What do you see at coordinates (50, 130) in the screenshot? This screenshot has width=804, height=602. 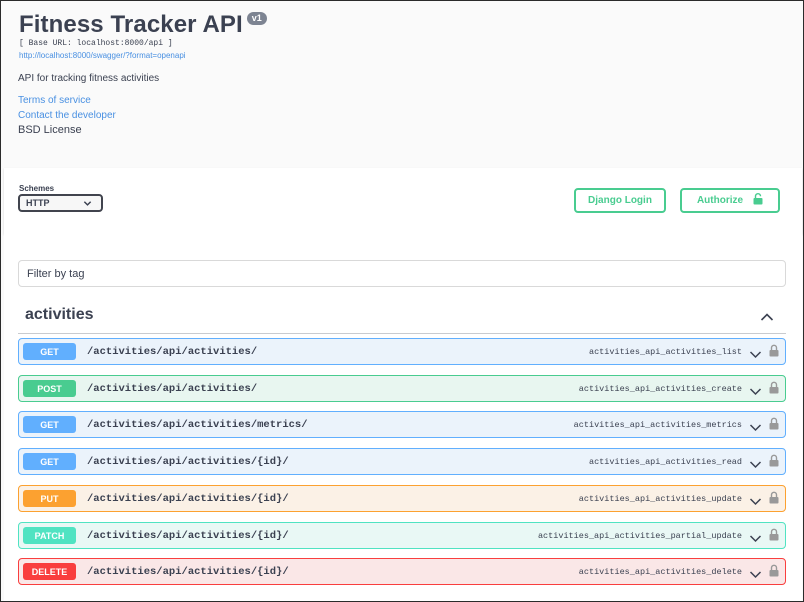 I see `license-text: BSD License` at bounding box center [50, 130].